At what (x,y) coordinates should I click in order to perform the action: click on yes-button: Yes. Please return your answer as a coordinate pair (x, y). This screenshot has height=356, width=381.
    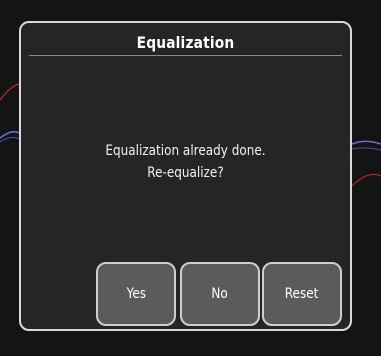
    Looking at the image, I should click on (136, 294).